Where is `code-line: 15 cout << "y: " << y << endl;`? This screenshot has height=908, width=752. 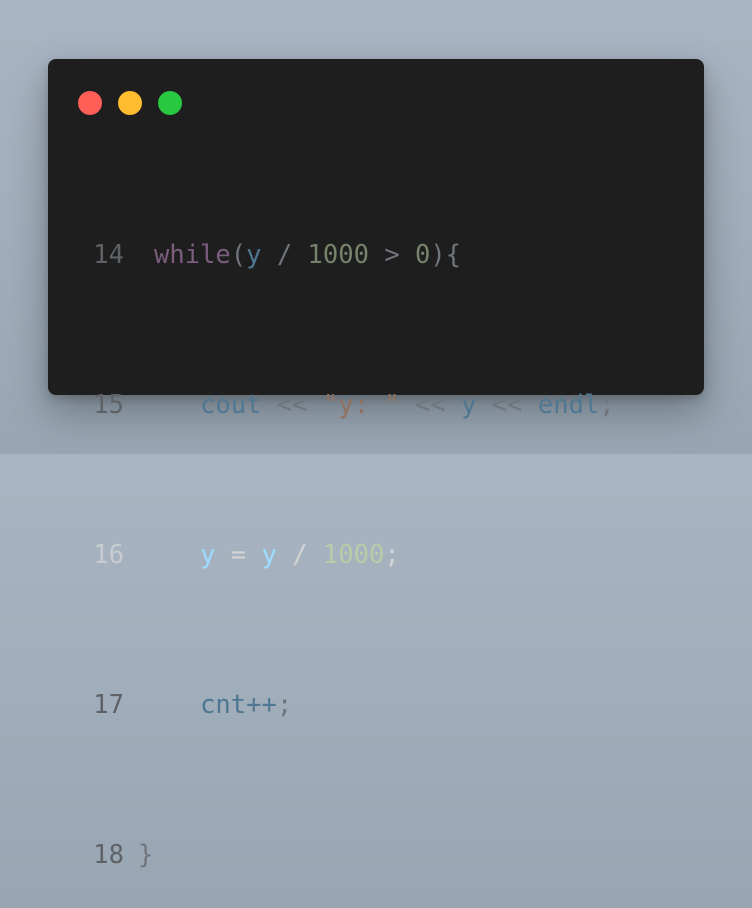 code-line: 15 cout << "y: " << y << endl; is located at coordinates (352, 406).